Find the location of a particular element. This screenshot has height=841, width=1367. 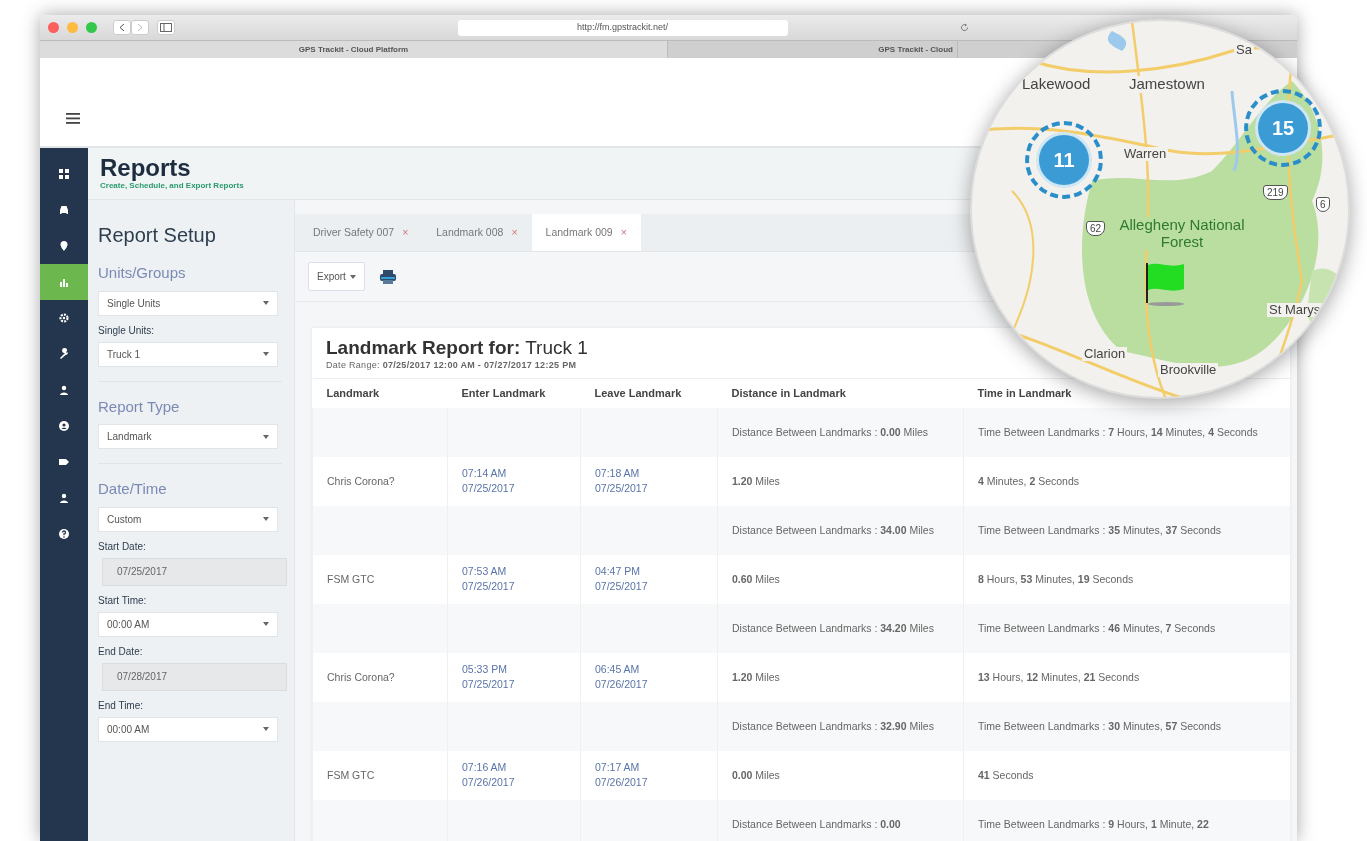

browser-tab: GPS Trackit - Cloud Platform is located at coordinates (354, 49).